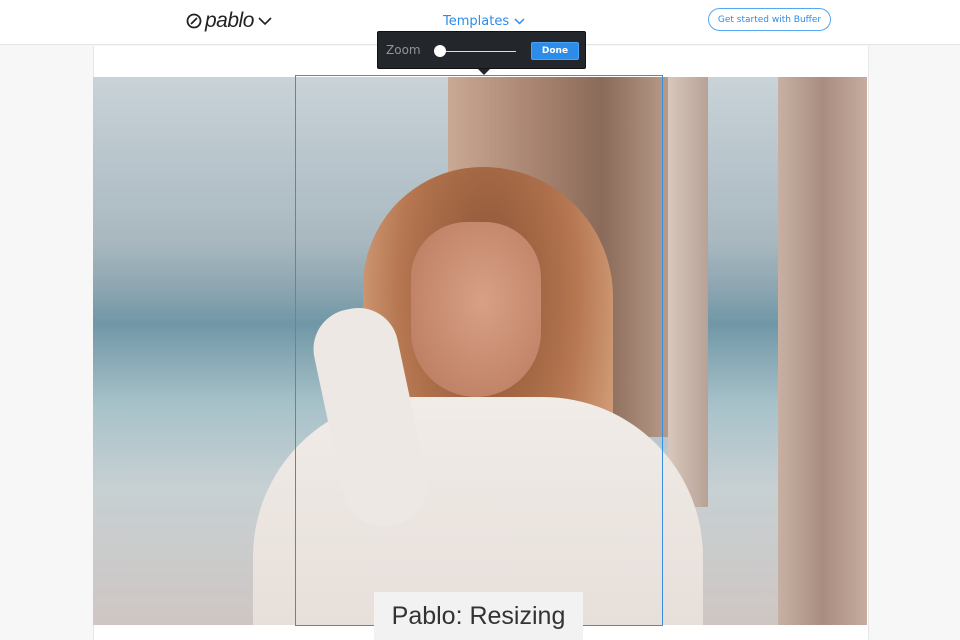  I want to click on done-button: Done, so click(555, 51).